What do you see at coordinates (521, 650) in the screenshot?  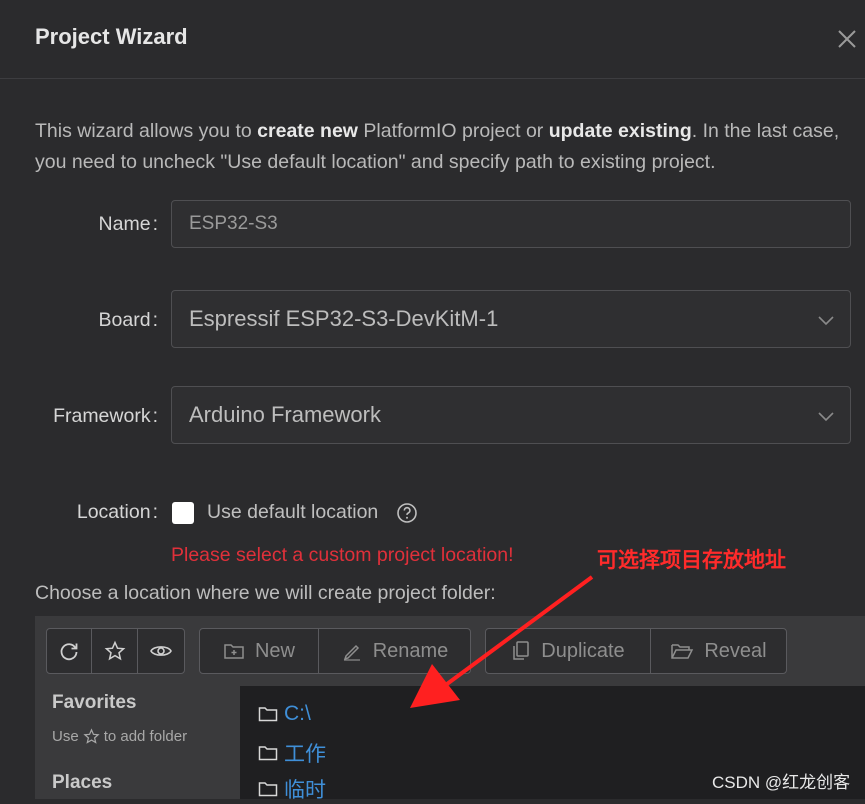 I see `duplicate-icon` at bounding box center [521, 650].